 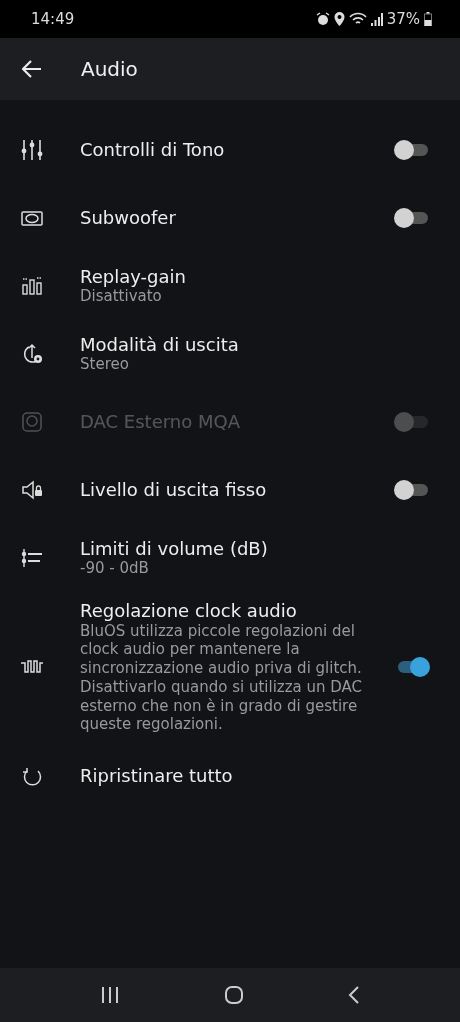 What do you see at coordinates (153, 150) in the screenshot?
I see `setting-title: Controlli di Tono` at bounding box center [153, 150].